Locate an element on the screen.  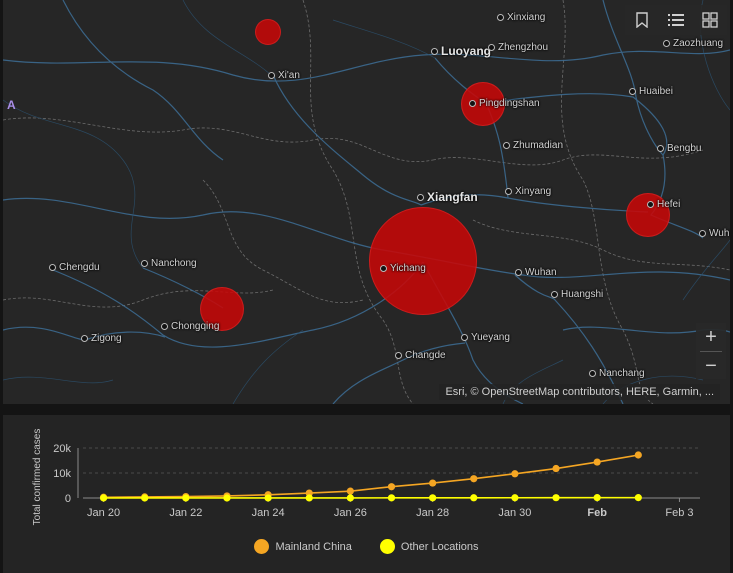
legend-item: Mainland China is located at coordinates (303, 546).